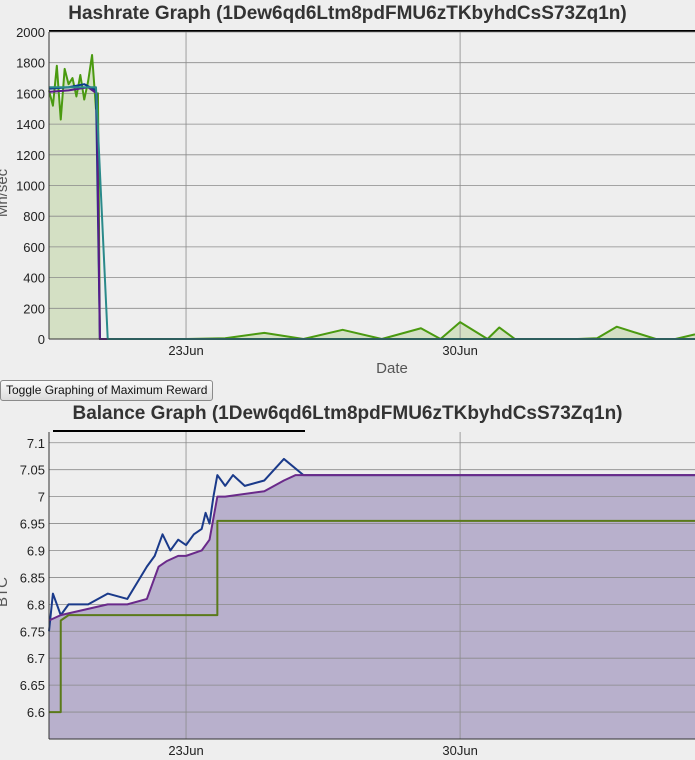 The image size is (695, 760). What do you see at coordinates (392, 368) in the screenshot?
I see `x-axis-title: Date` at bounding box center [392, 368].